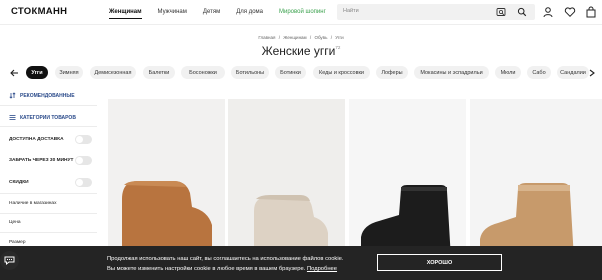 Image resolution: width=602 pixels, height=280 pixels. I want to click on breadcrumb-item: Главная, so click(266, 37).